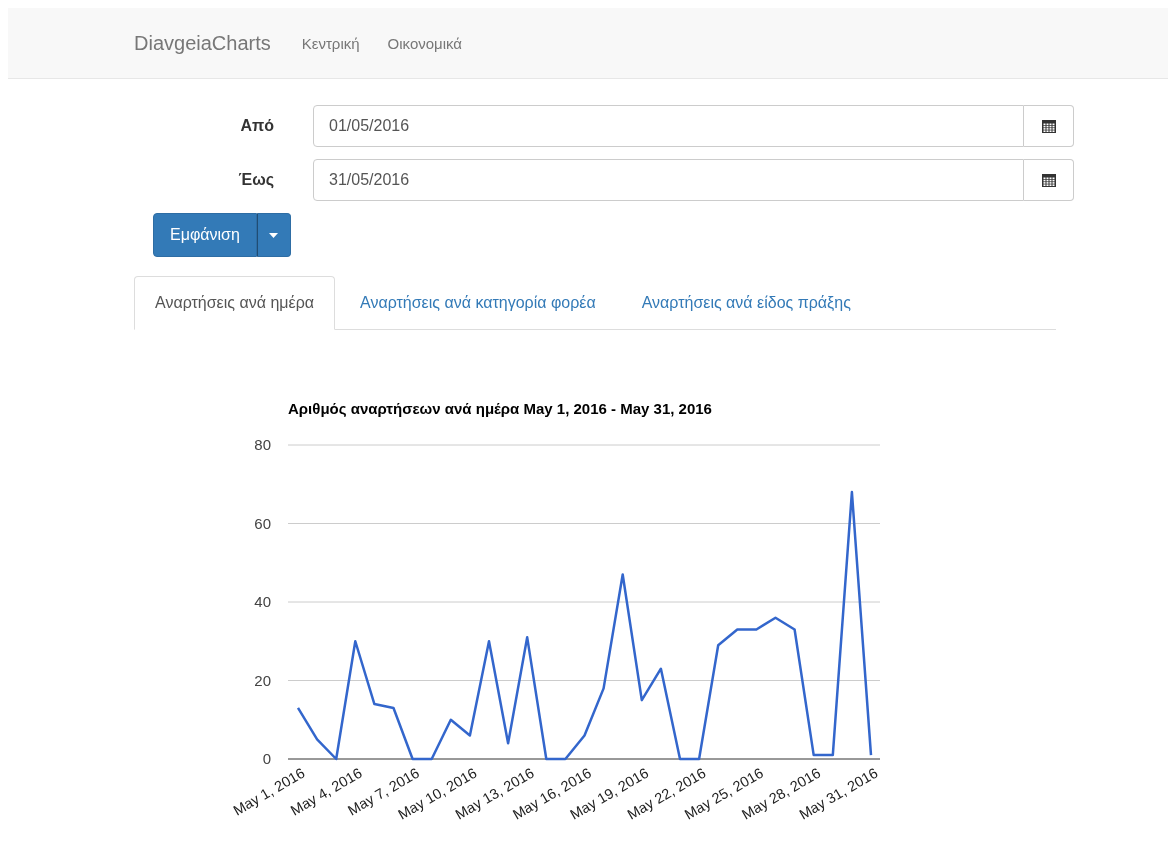 The width and height of the screenshot is (1176, 841). What do you see at coordinates (262, 523) in the screenshot?
I see `y-tick-label: 60` at bounding box center [262, 523].